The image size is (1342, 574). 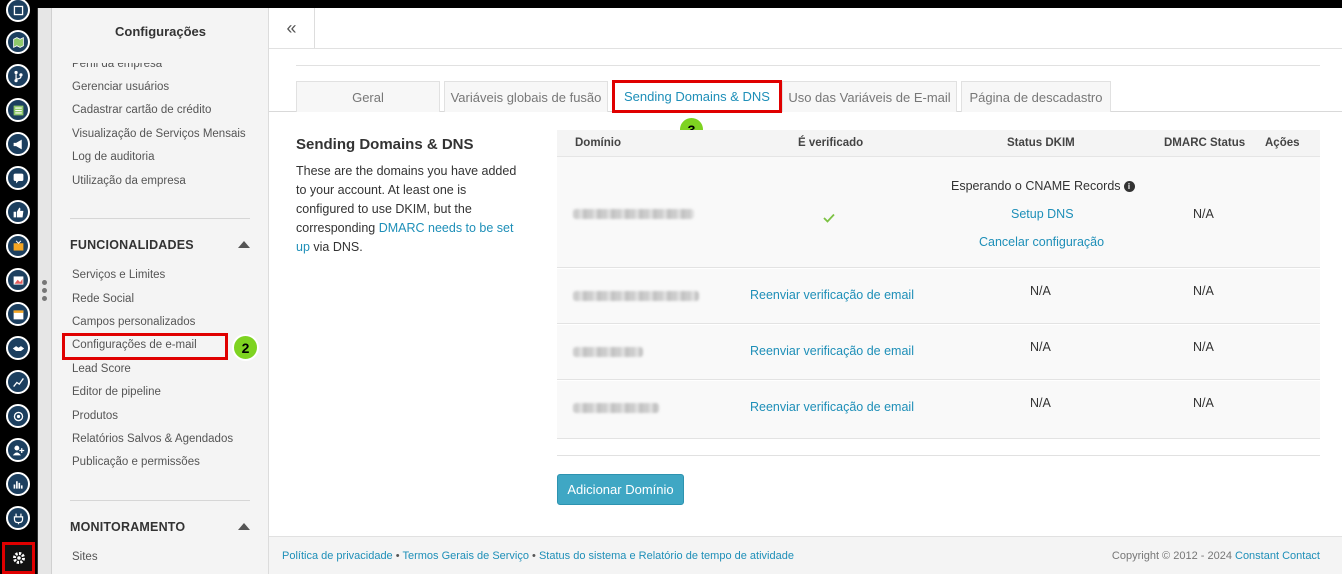 What do you see at coordinates (1205, 143) in the screenshot?
I see `col-dmarc-status: DMARC Status` at bounding box center [1205, 143].